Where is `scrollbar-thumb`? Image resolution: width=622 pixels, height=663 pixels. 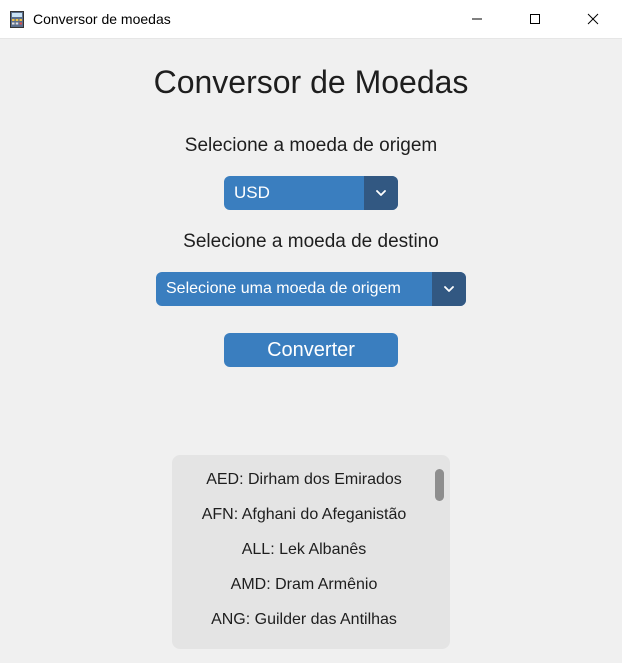 scrollbar-thumb is located at coordinates (439, 485).